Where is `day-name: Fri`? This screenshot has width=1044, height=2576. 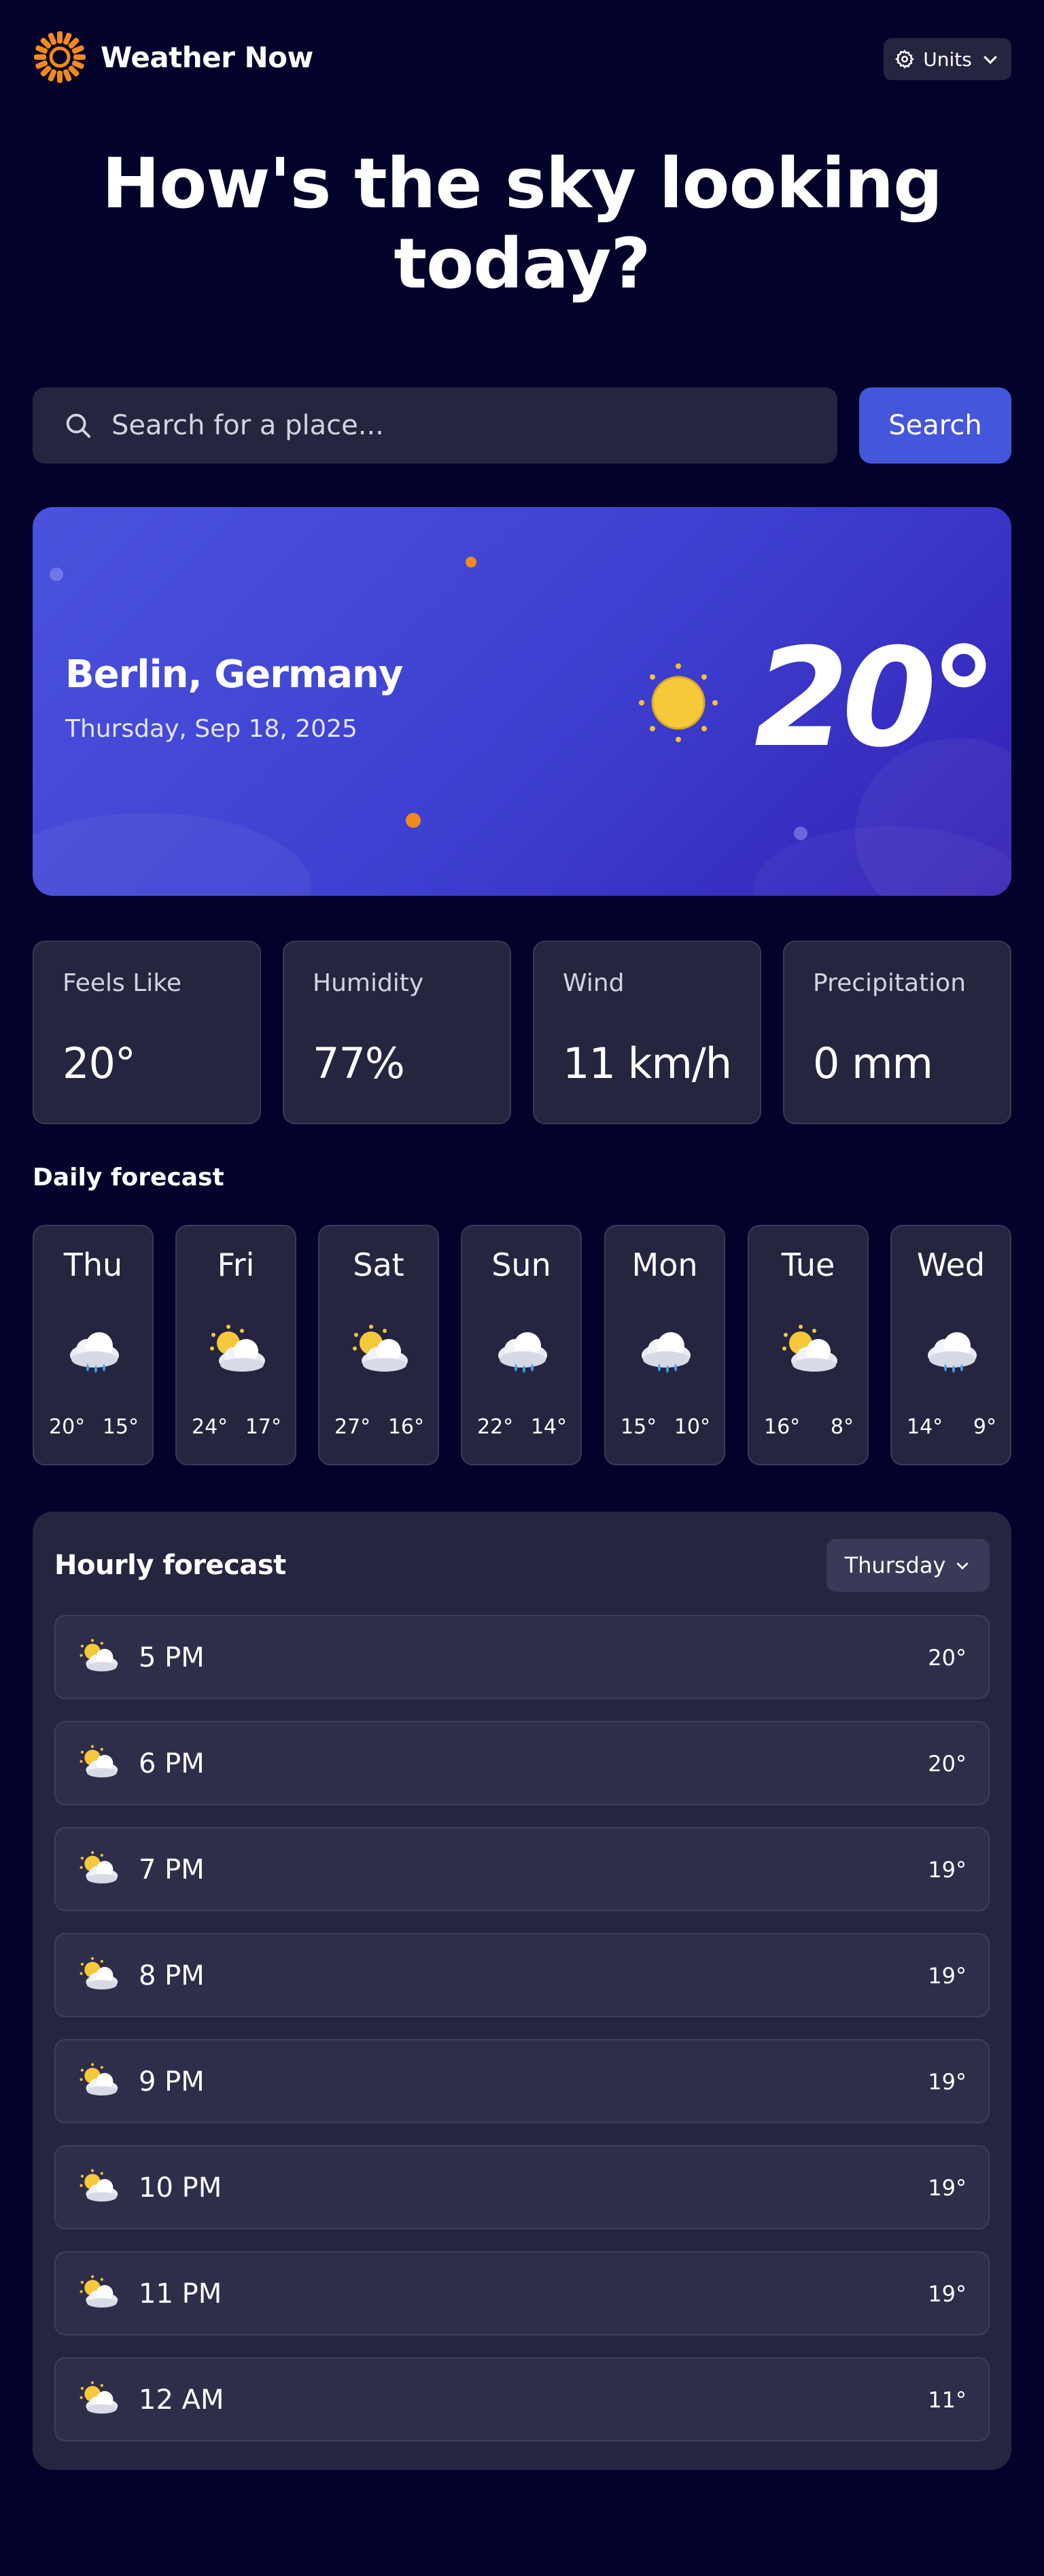
day-name: Fri is located at coordinates (236, 1265).